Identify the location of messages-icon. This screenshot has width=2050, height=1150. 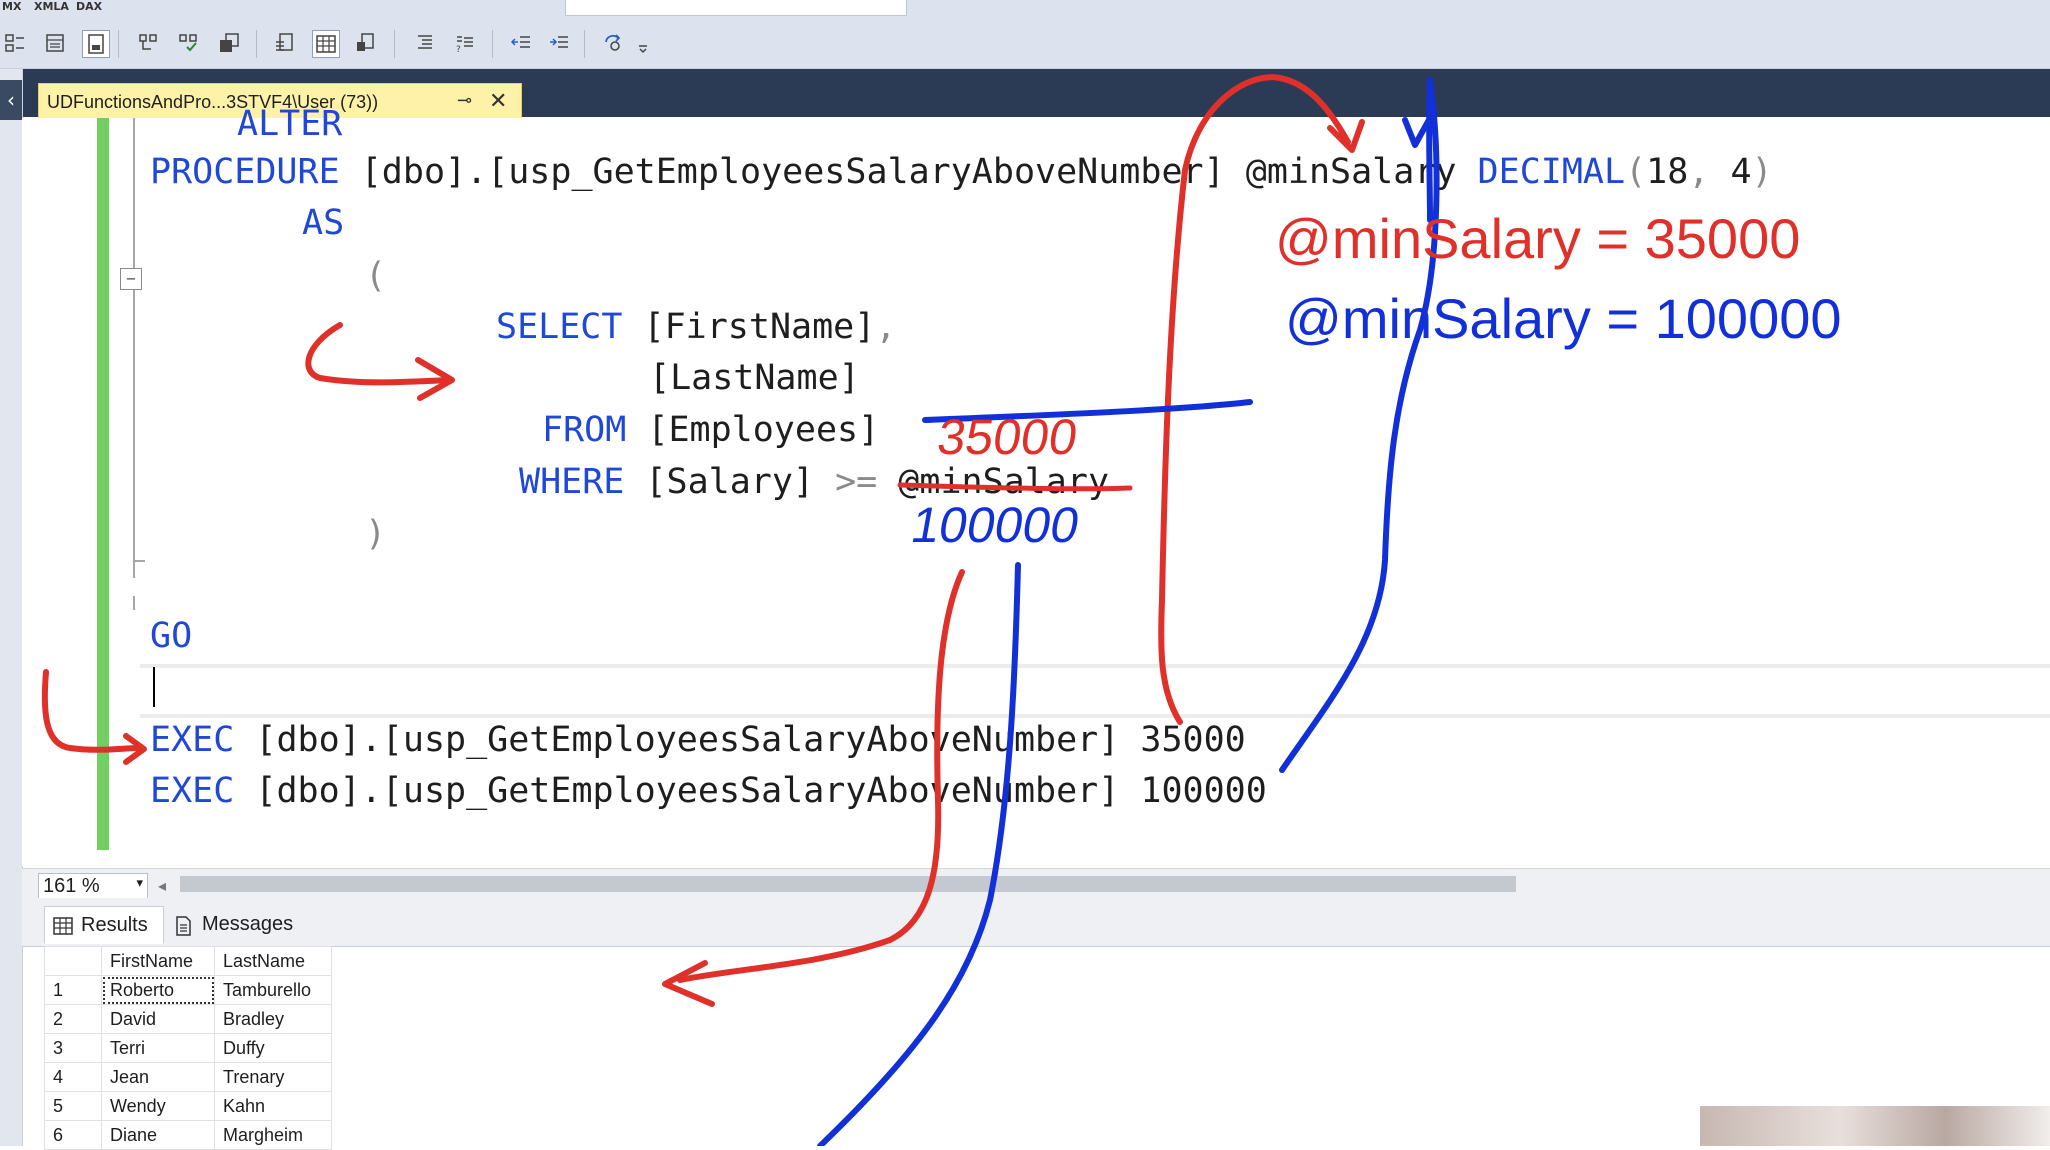
(183, 926).